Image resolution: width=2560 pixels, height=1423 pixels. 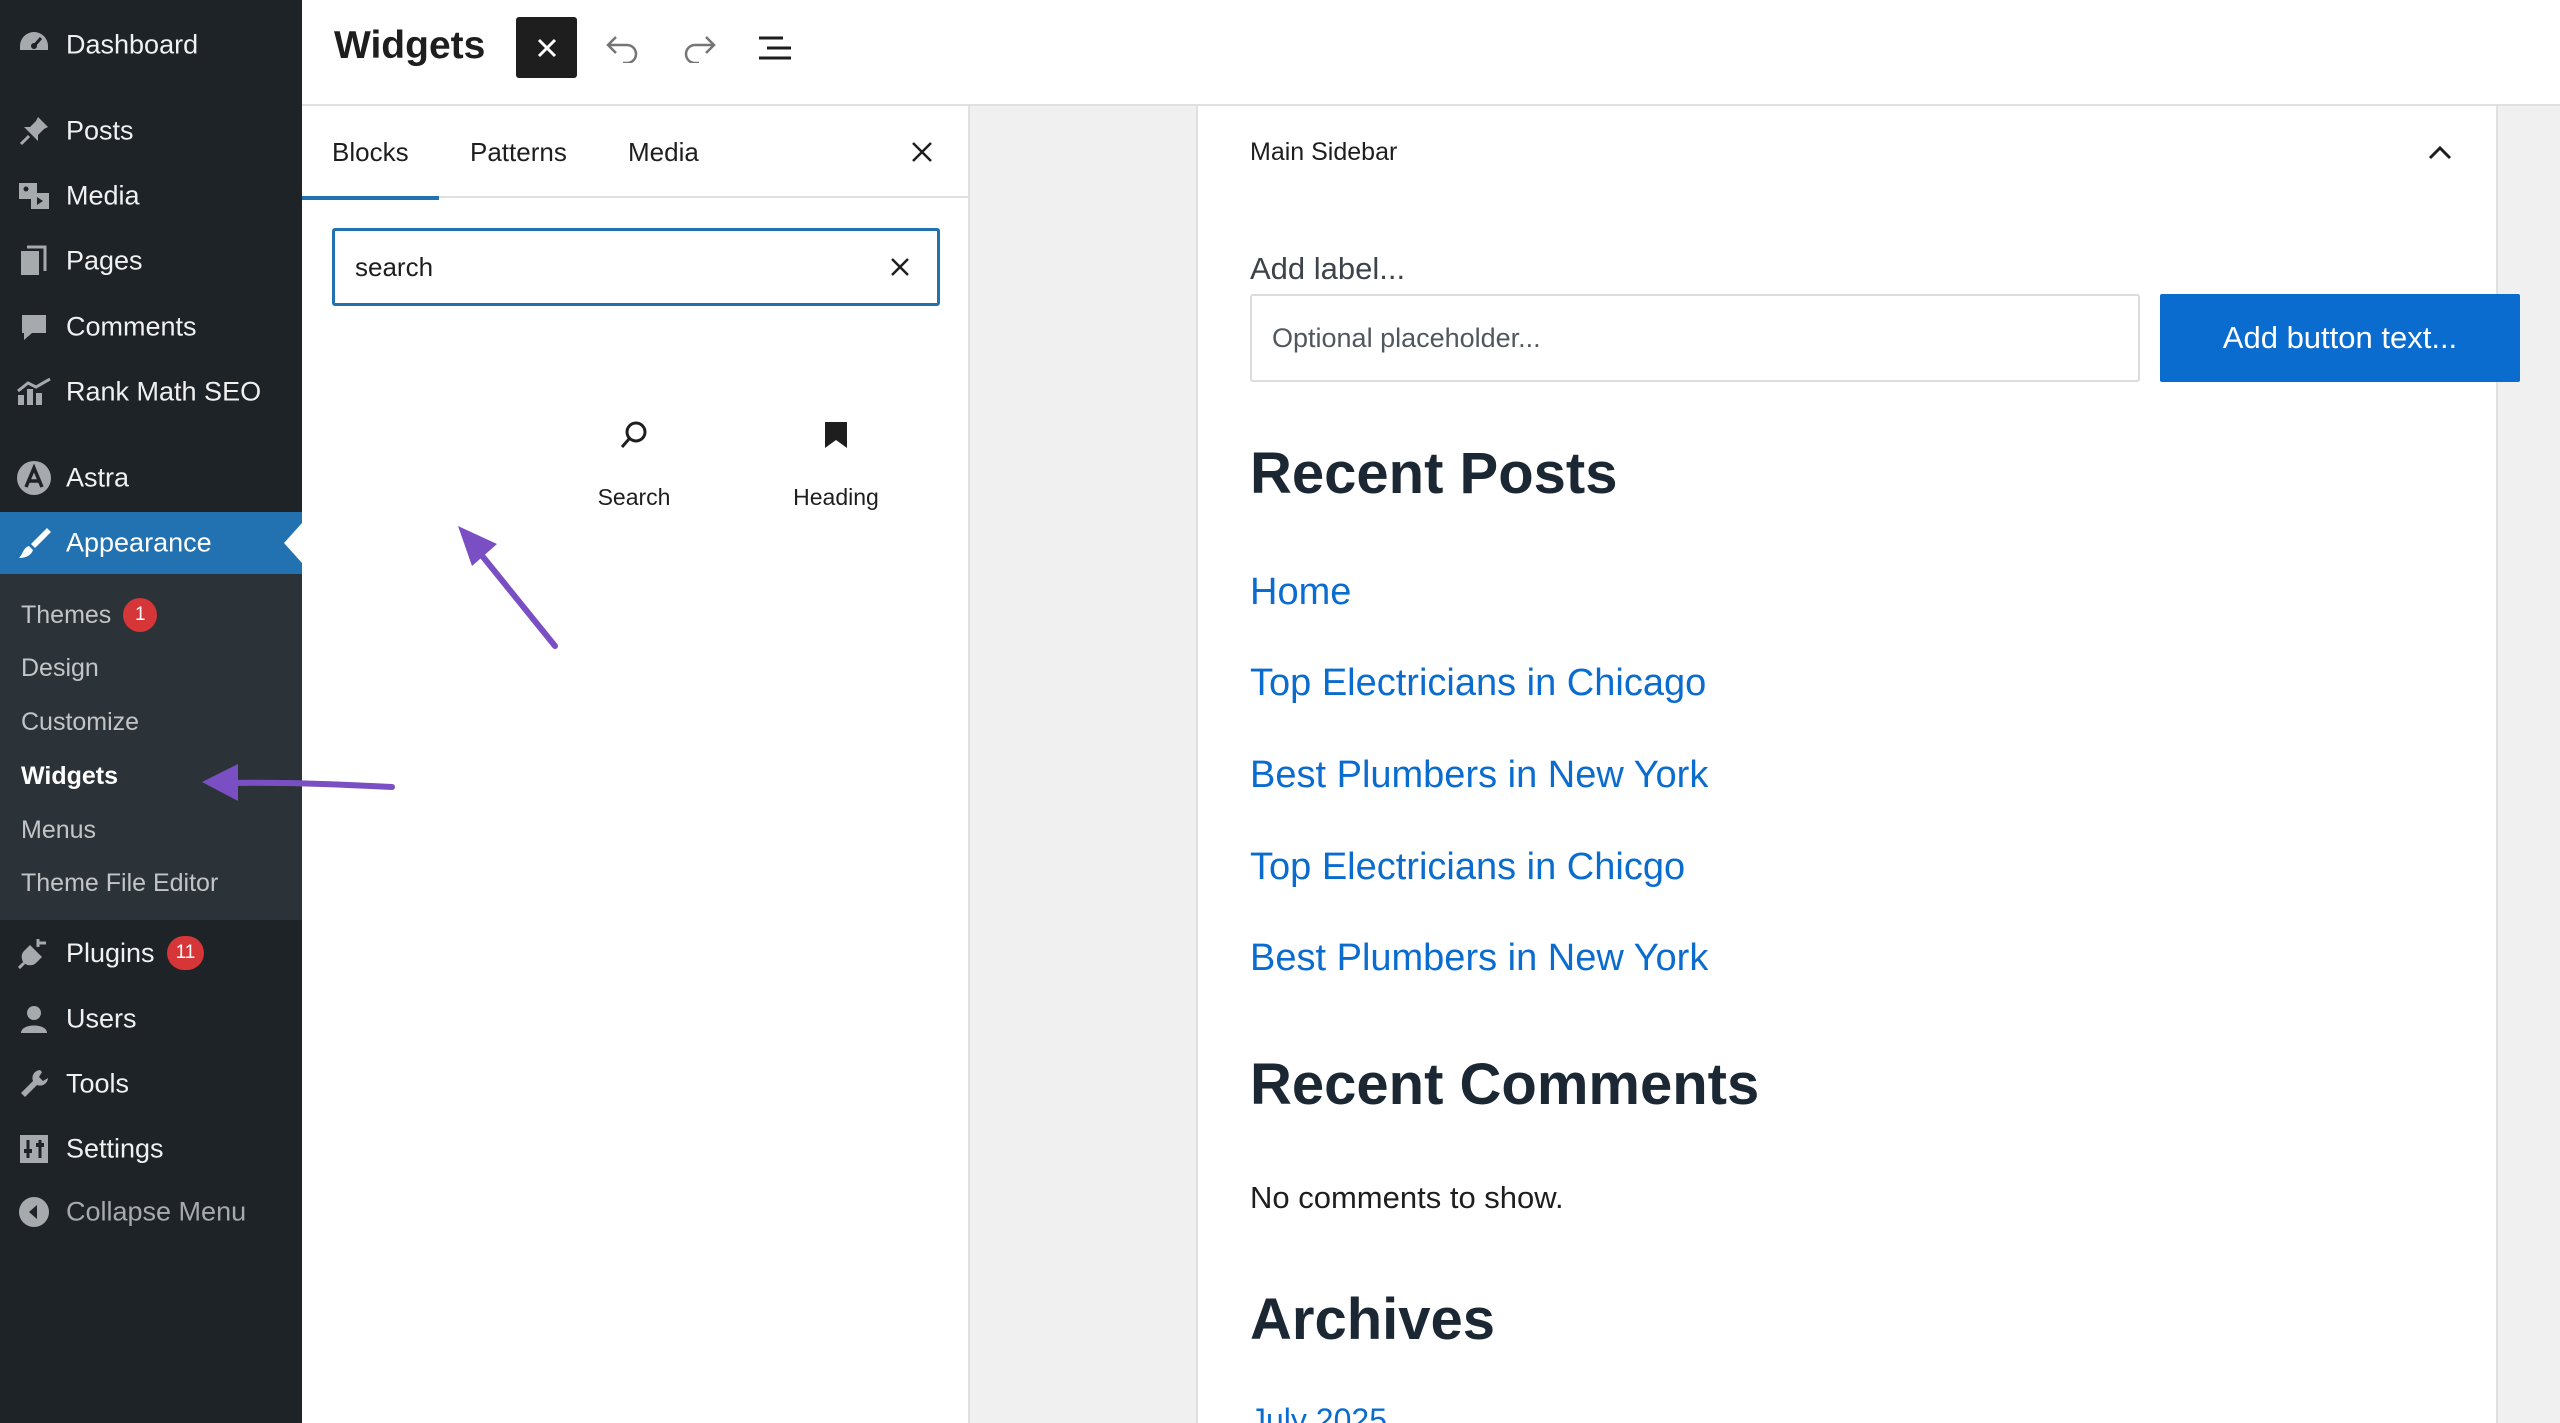 I want to click on block-item-heading: Heading, so click(x=836, y=461).